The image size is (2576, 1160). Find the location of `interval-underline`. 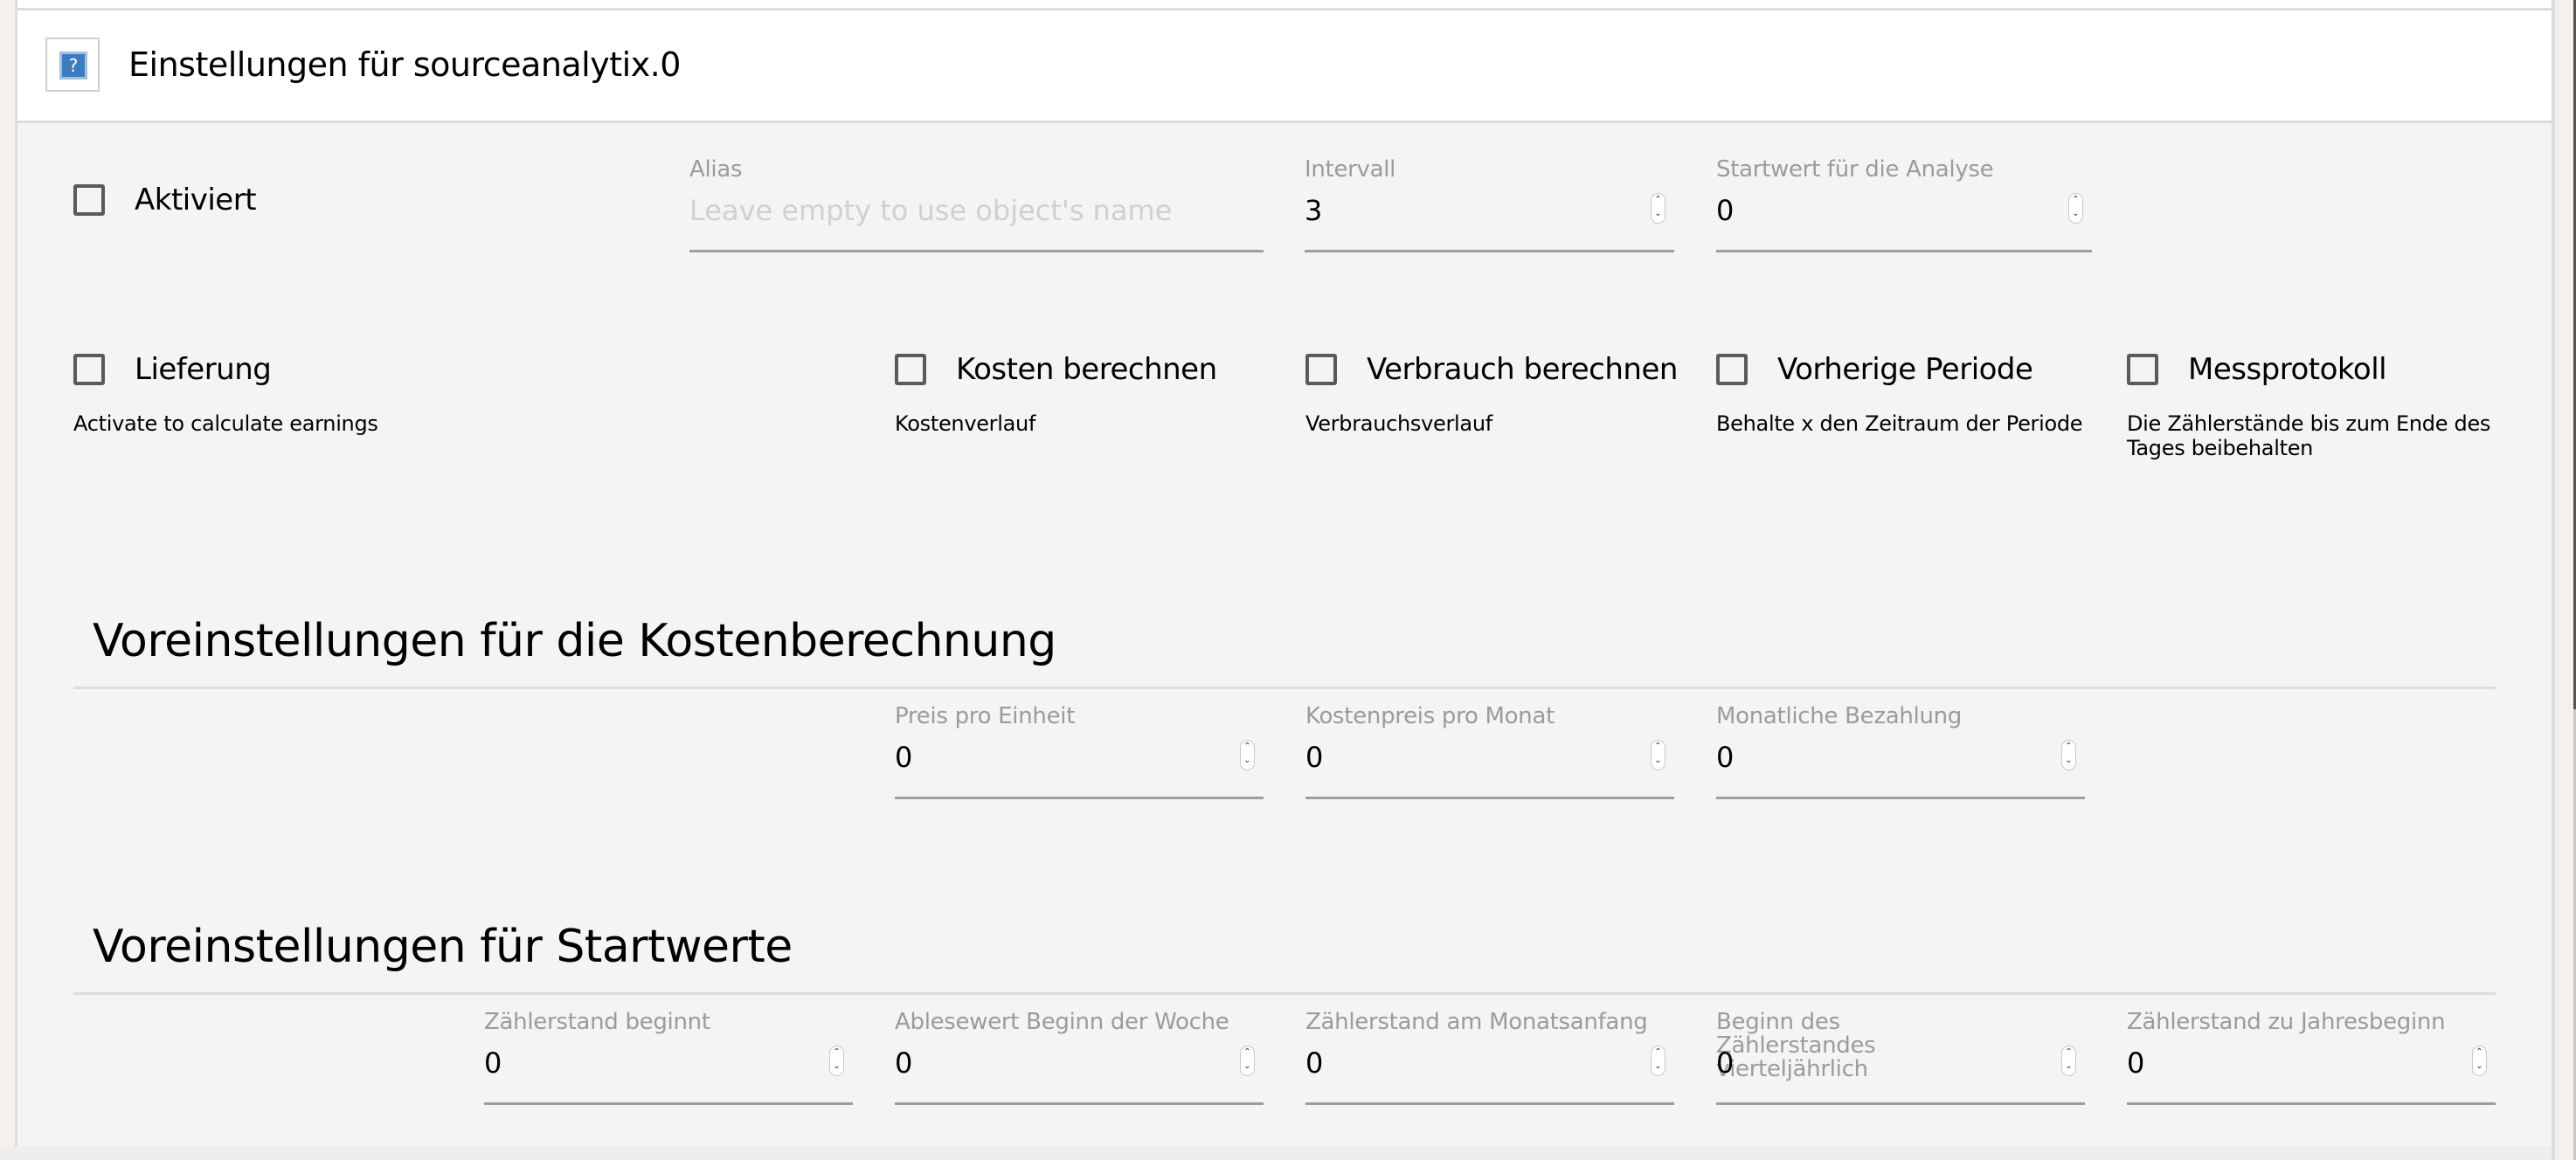

interval-underline is located at coordinates (1489, 251).